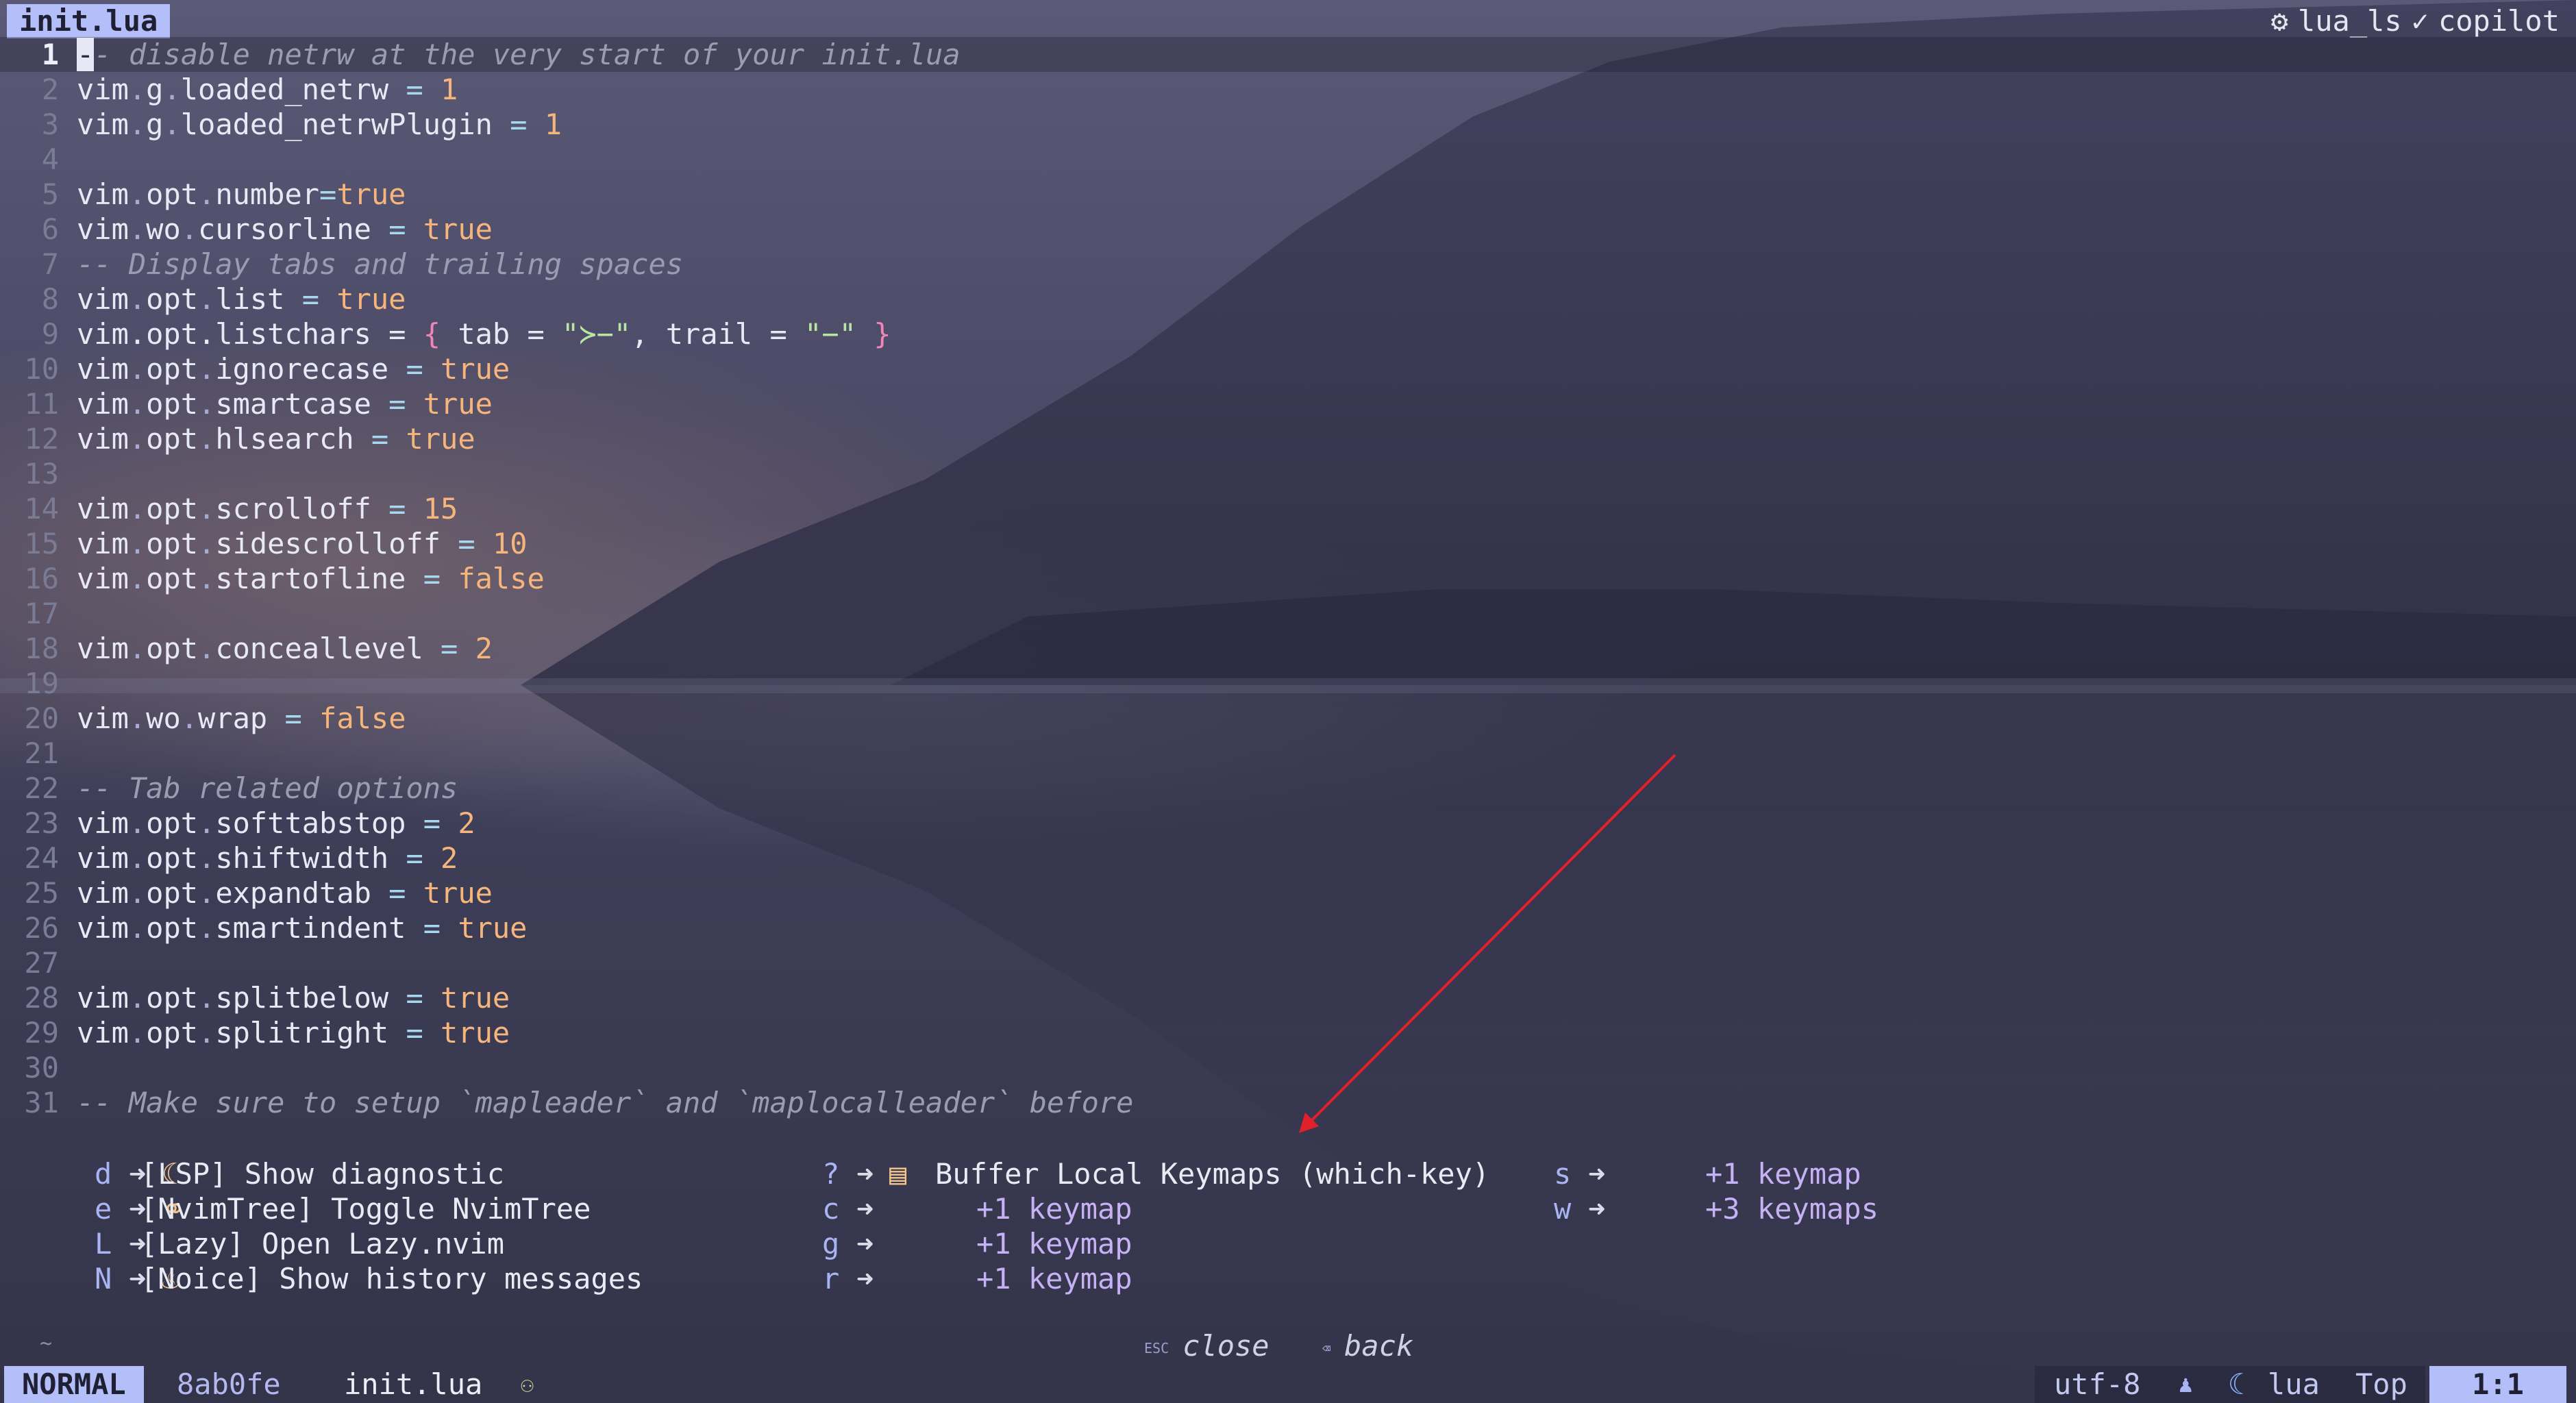 The width and height of the screenshot is (2576, 1403). I want to click on which-key-key: r, so click(830, 1278).